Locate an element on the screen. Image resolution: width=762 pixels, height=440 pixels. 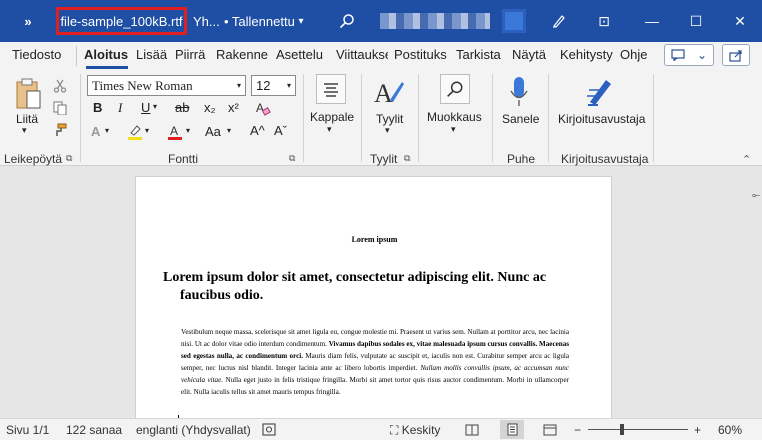
tab-file: Tiedosto is located at coordinates (36, 54).